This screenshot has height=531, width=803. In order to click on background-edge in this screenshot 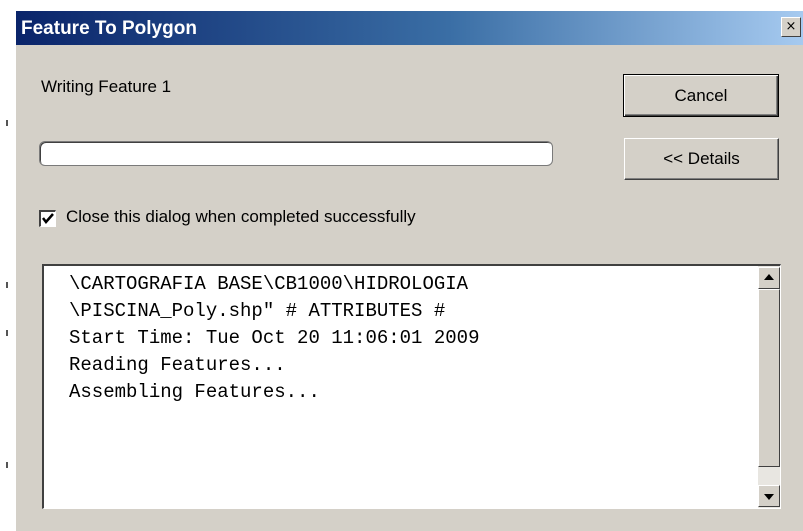, I will do `click(7, 265)`.